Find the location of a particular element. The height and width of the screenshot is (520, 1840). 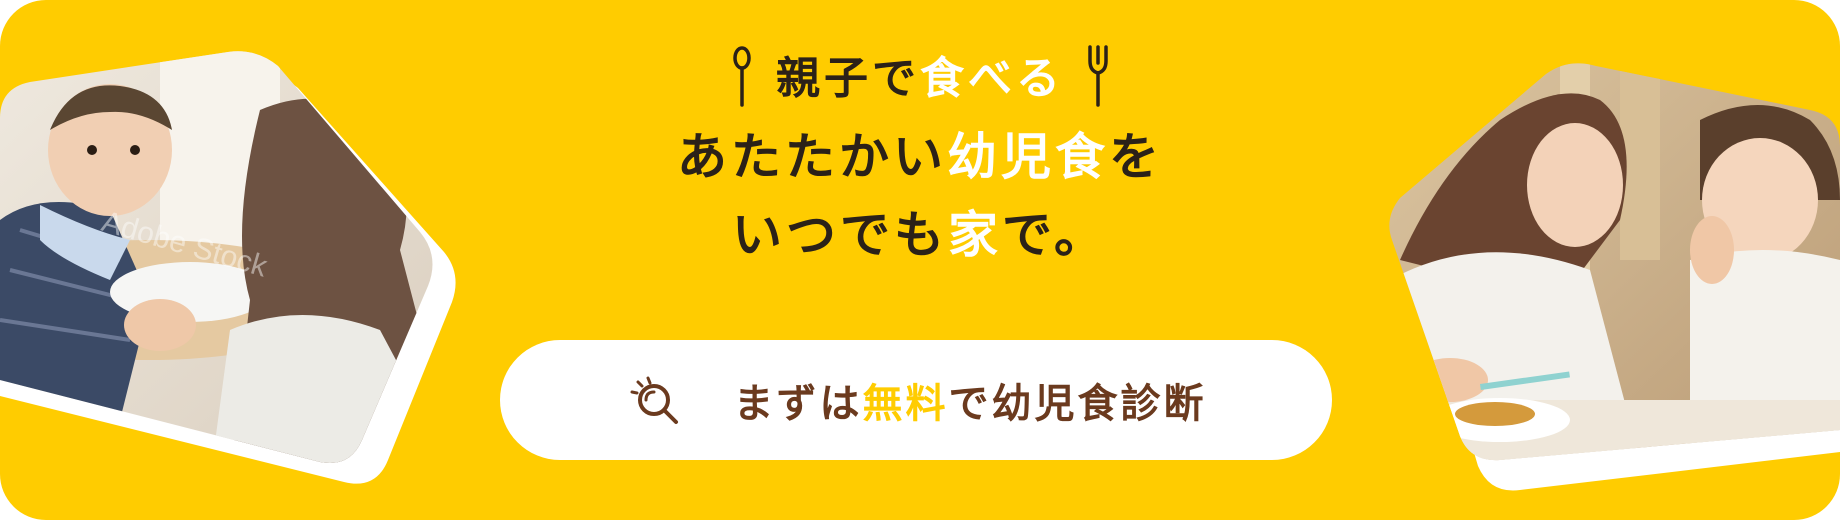

cta-label-accent: 無料 is located at coordinates (905, 404).